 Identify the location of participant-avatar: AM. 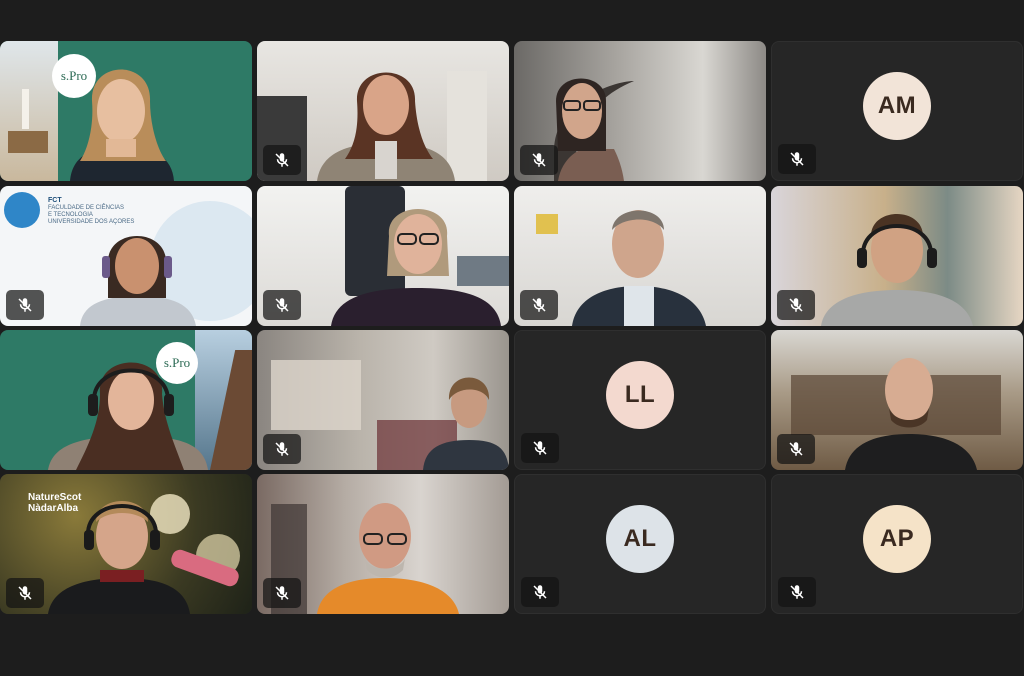
(897, 106).